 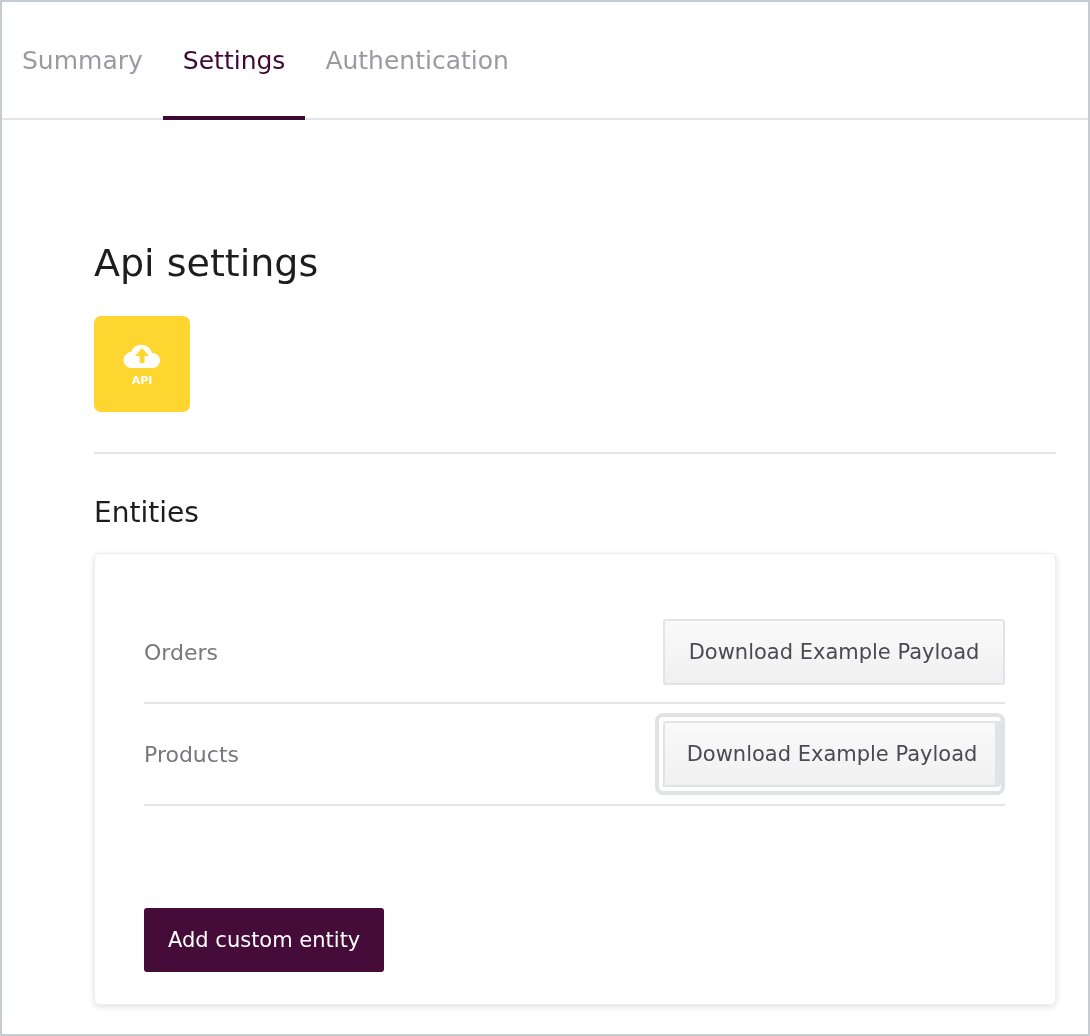 I want to click on tab: Settings, so click(x=234, y=61).